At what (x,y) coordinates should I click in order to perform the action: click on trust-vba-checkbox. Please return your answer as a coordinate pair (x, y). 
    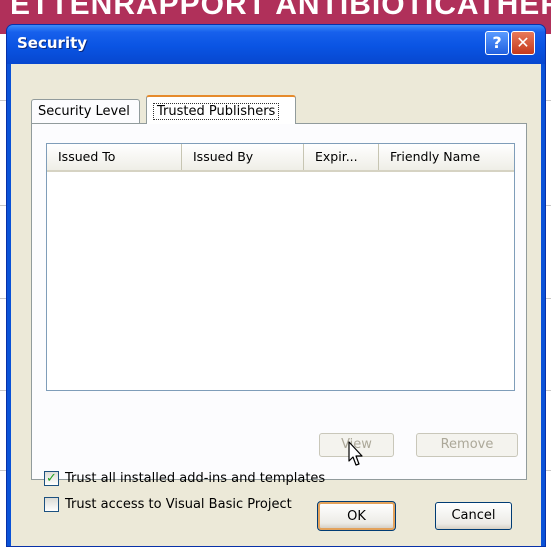
    Looking at the image, I should click on (51, 504).